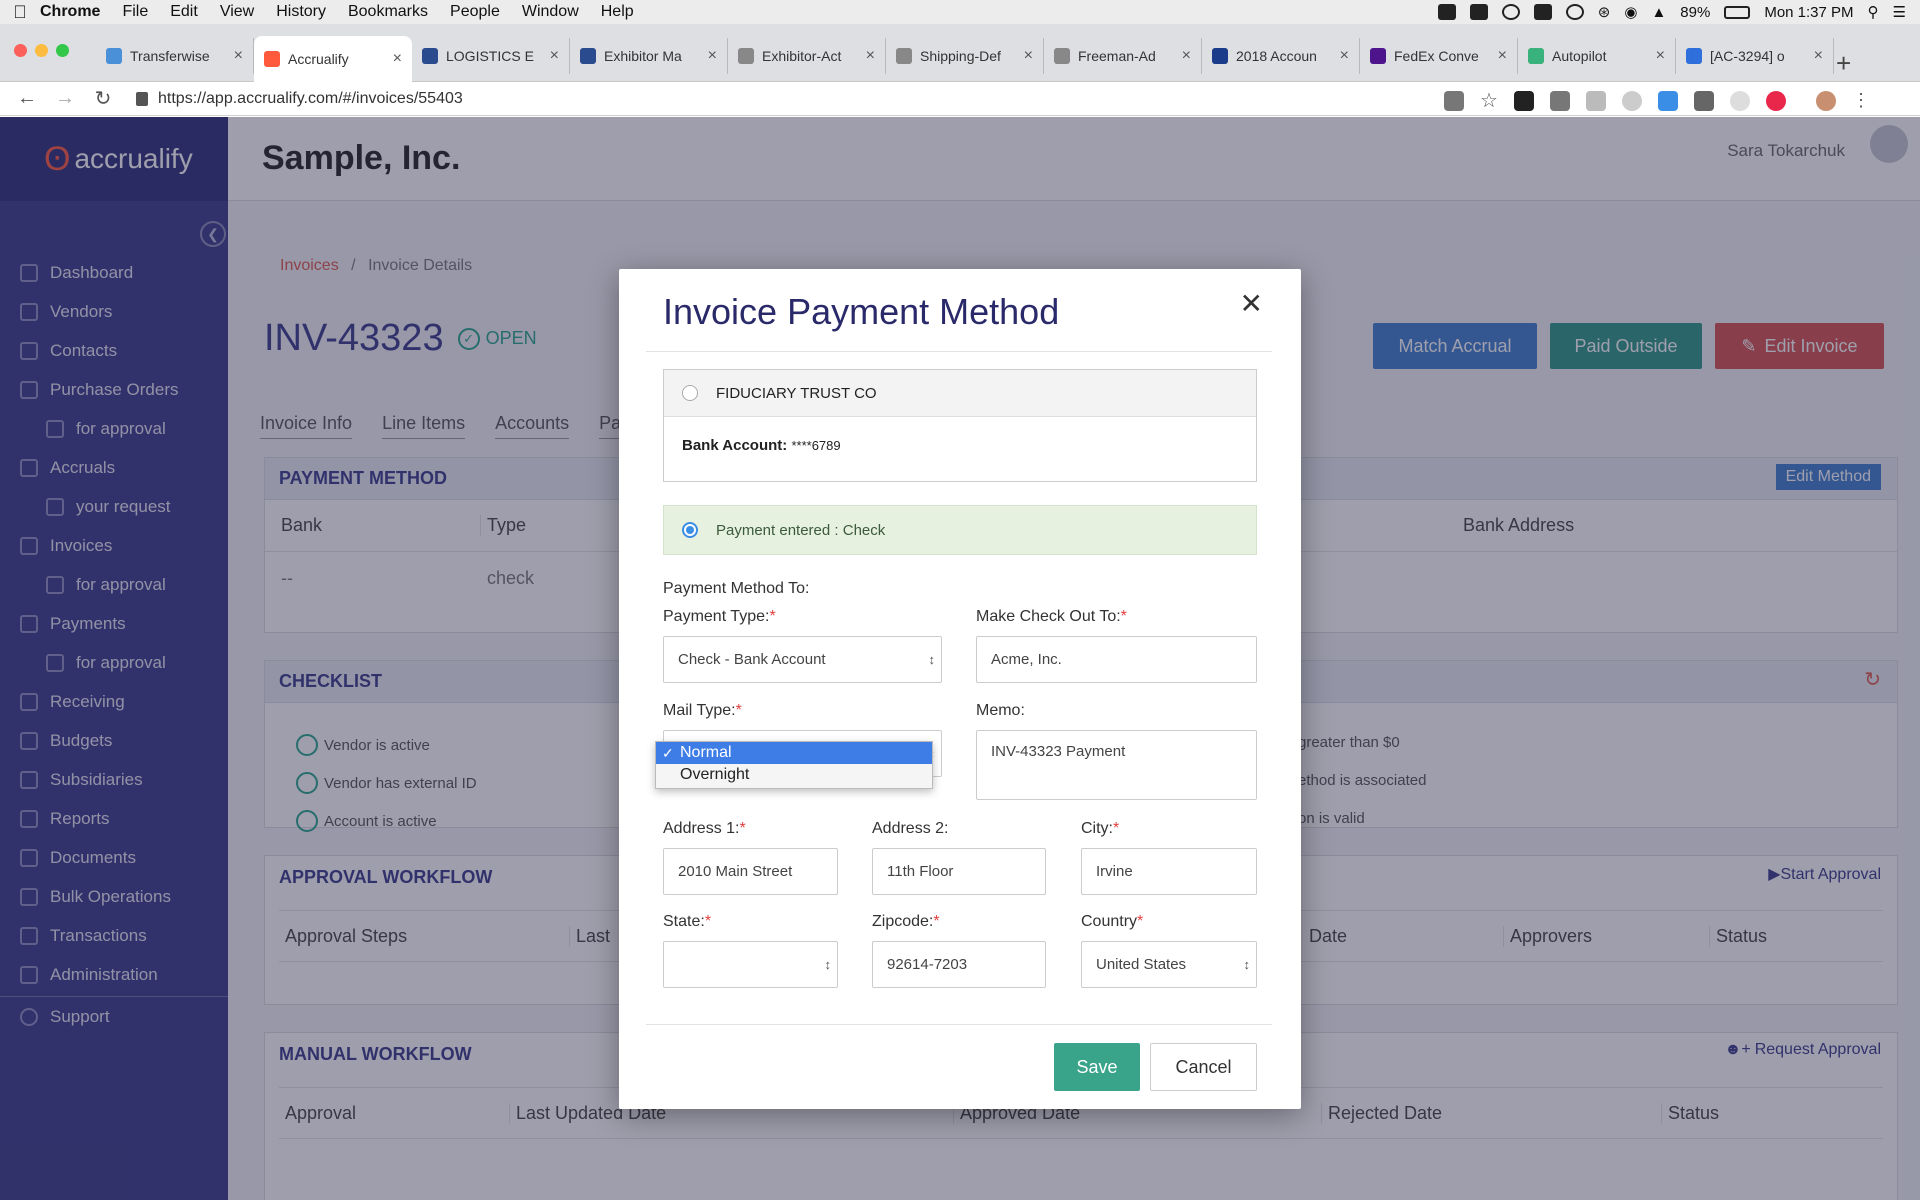  Describe the element at coordinates (1169, 871) in the screenshot. I see `city-input: Irvine` at that location.